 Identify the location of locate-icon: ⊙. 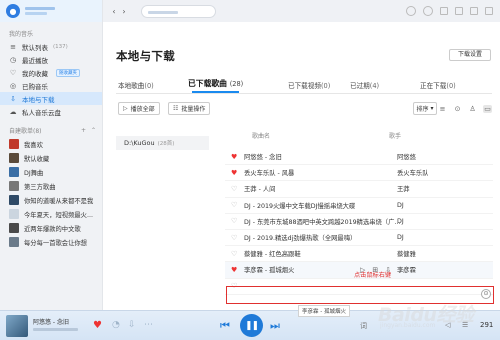
(486, 294).